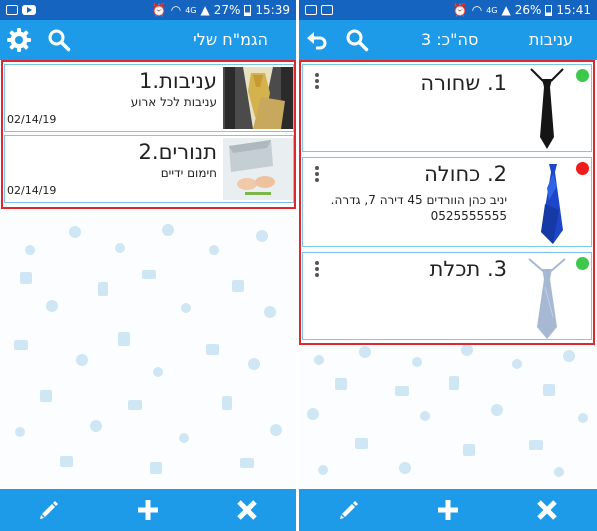  I want to click on item-title: 1. שחורה, so click(463, 83).